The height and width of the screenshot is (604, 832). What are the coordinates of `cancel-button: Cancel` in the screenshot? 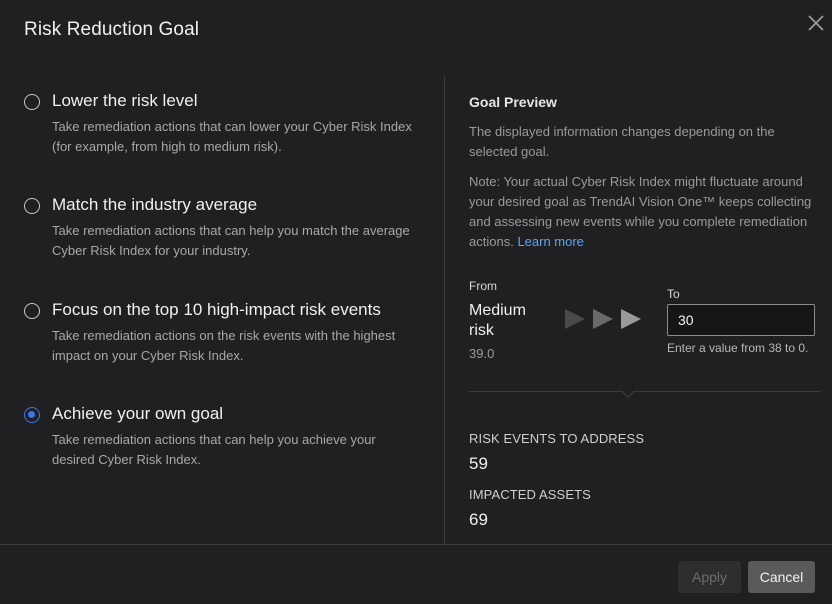 It's located at (781, 577).